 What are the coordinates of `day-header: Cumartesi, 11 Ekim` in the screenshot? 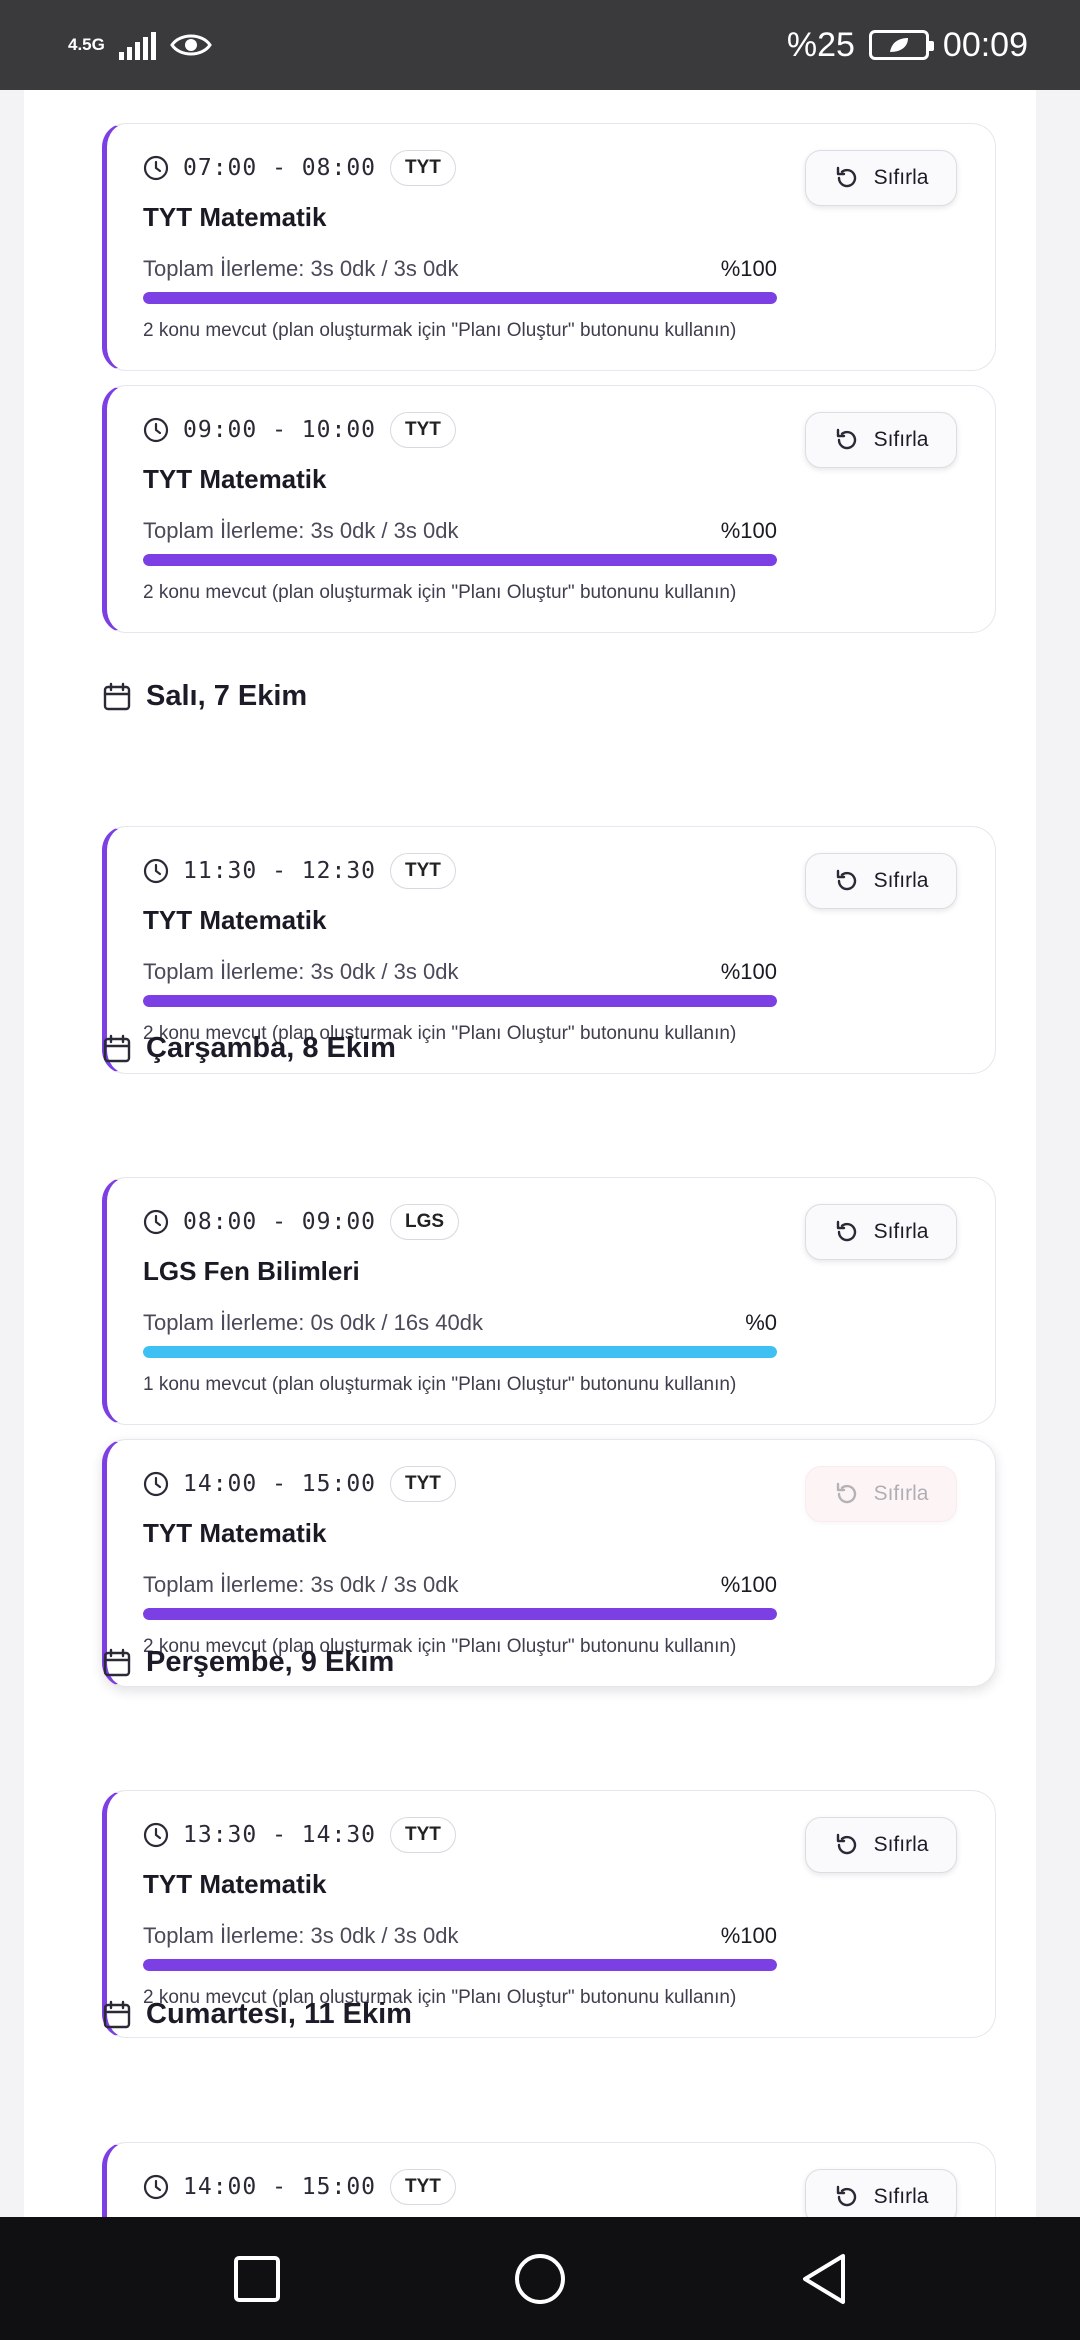 It's located at (257, 2014).